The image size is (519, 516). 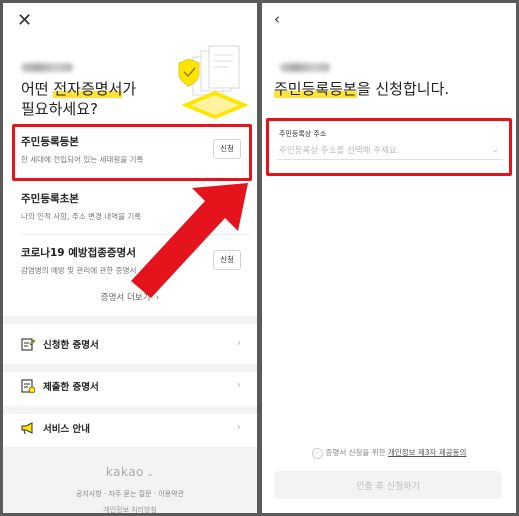 What do you see at coordinates (79, 270) in the screenshot?
I see `certificate-description: 감염병의 예방 및 관리에 관한 증명서` at bounding box center [79, 270].